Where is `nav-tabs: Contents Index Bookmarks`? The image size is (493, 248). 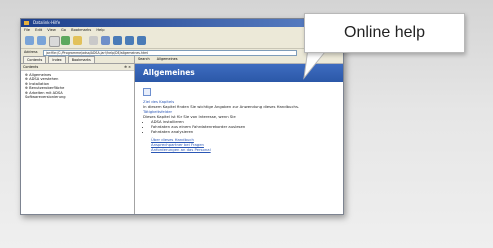 nav-tabs: Contents Index Bookmarks is located at coordinates (77, 60).